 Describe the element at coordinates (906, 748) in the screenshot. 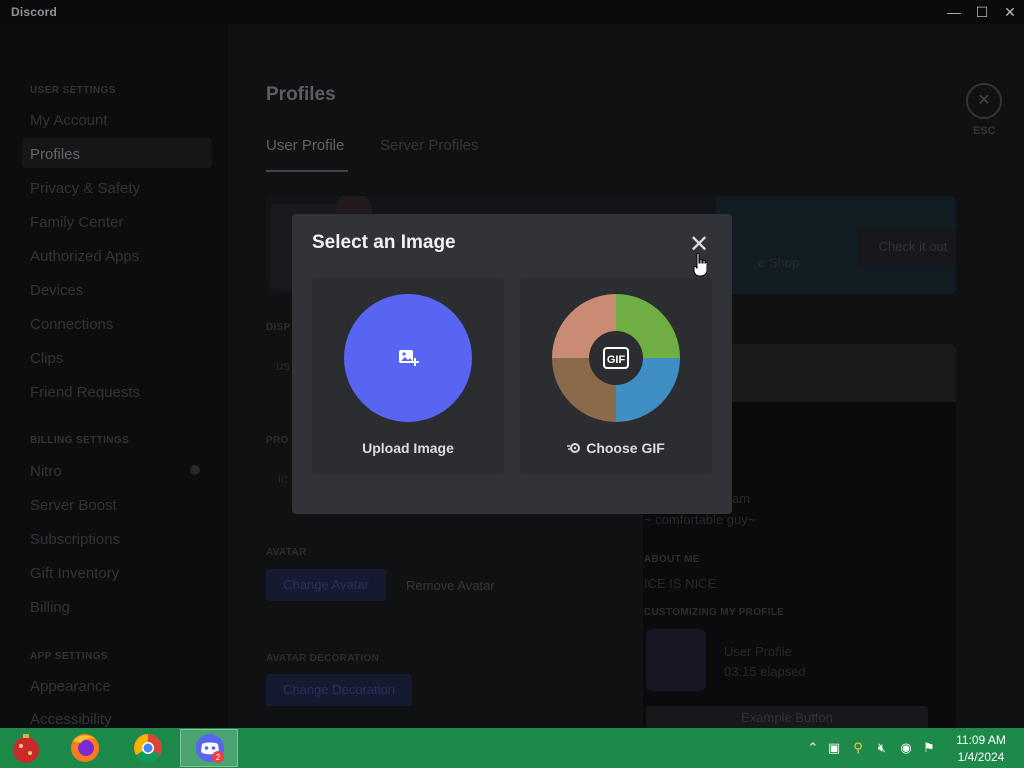

I see `discord-tray-icon: ◉` at that location.